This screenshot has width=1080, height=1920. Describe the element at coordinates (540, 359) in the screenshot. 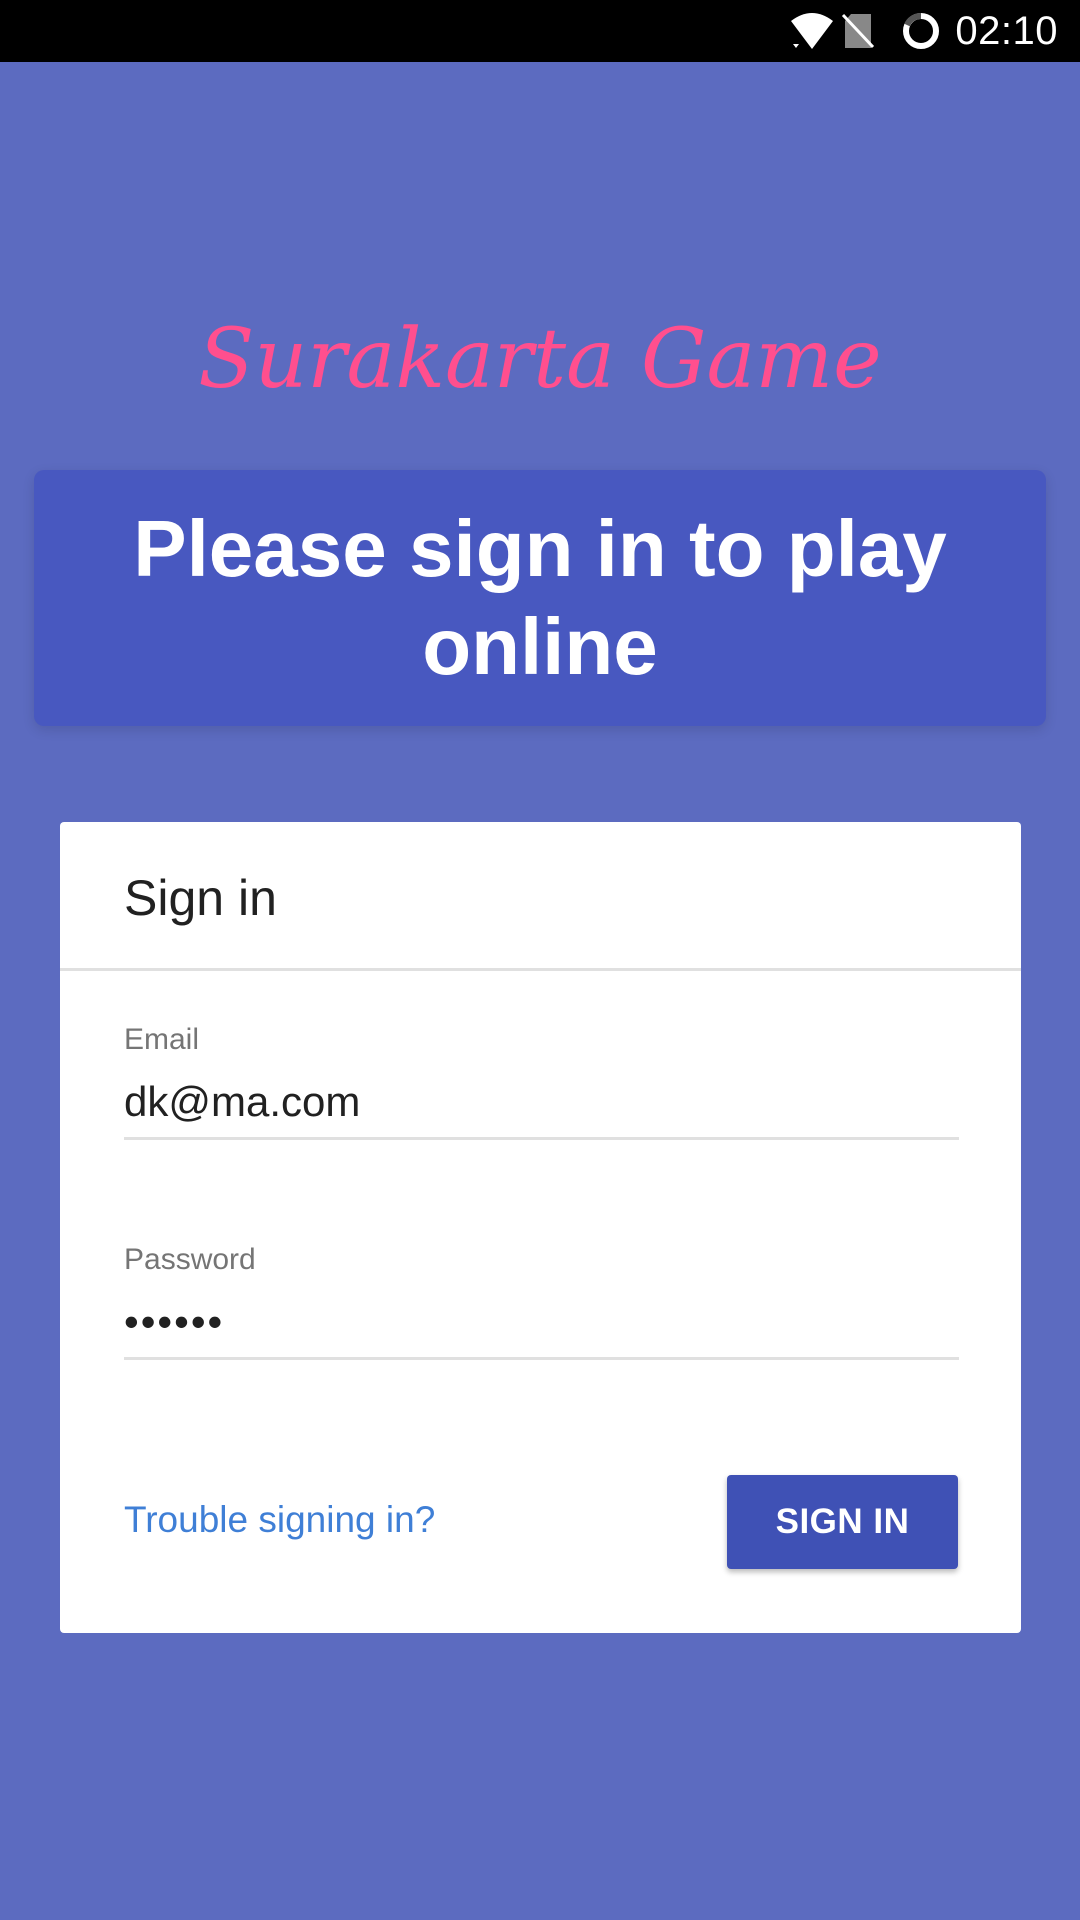

I see `app-title: Surakarta Game` at that location.